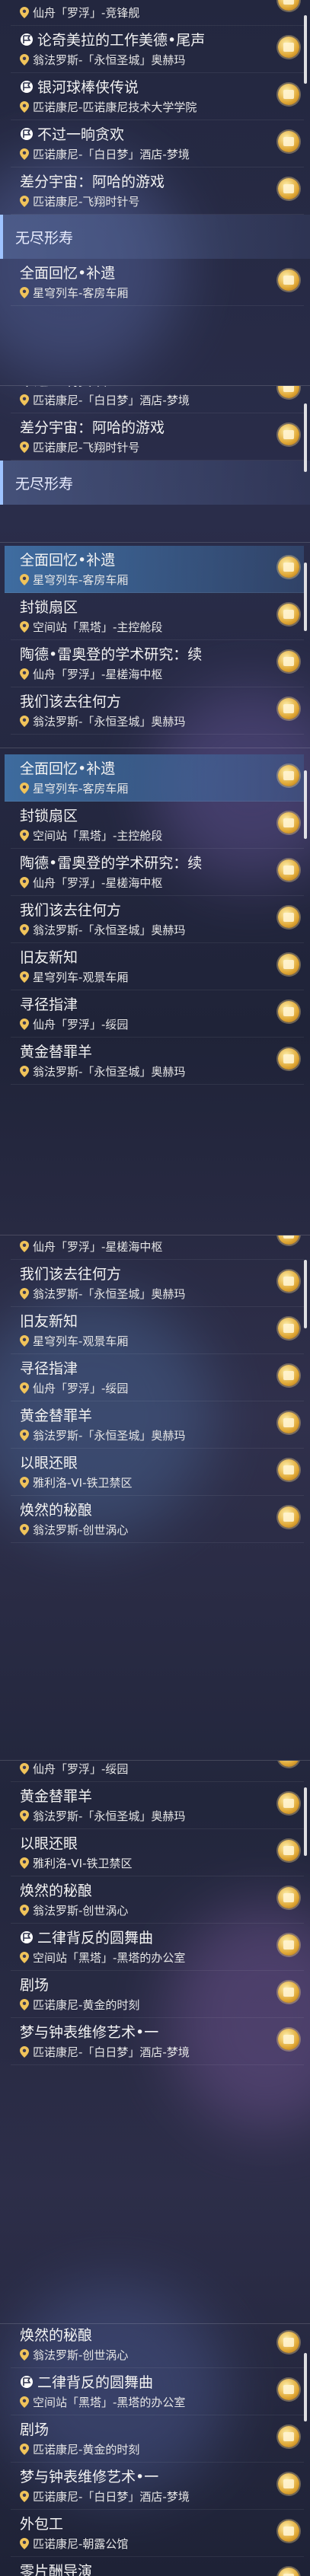 This screenshot has height=2576, width=310. Describe the element at coordinates (56, 1891) in the screenshot. I see `quest-title: 焕然的秘酿` at that location.